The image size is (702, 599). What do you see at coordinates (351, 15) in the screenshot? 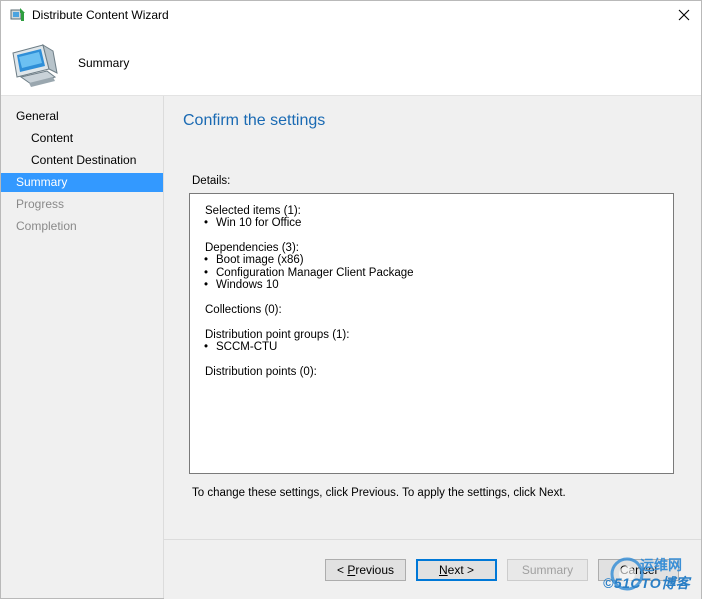
I see `title-bar: Distribute Content Wizard` at bounding box center [351, 15].